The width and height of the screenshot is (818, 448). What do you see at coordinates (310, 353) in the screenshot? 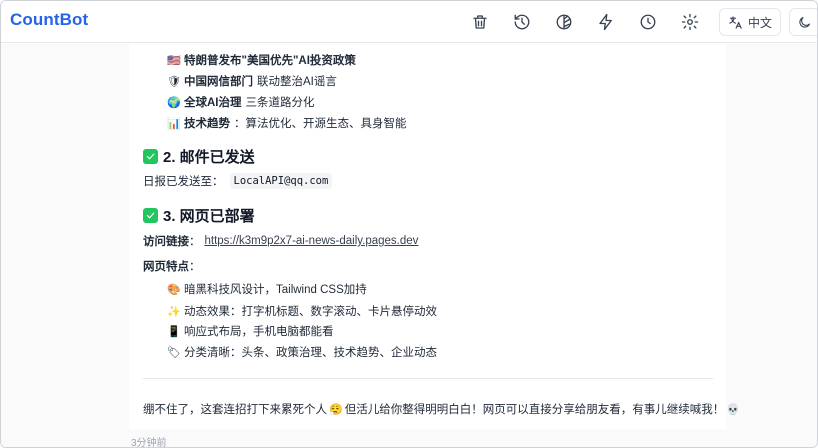
I see `list-item-text: 分类清晰：头条、政策治理、技术趋势、企业动态` at bounding box center [310, 353].